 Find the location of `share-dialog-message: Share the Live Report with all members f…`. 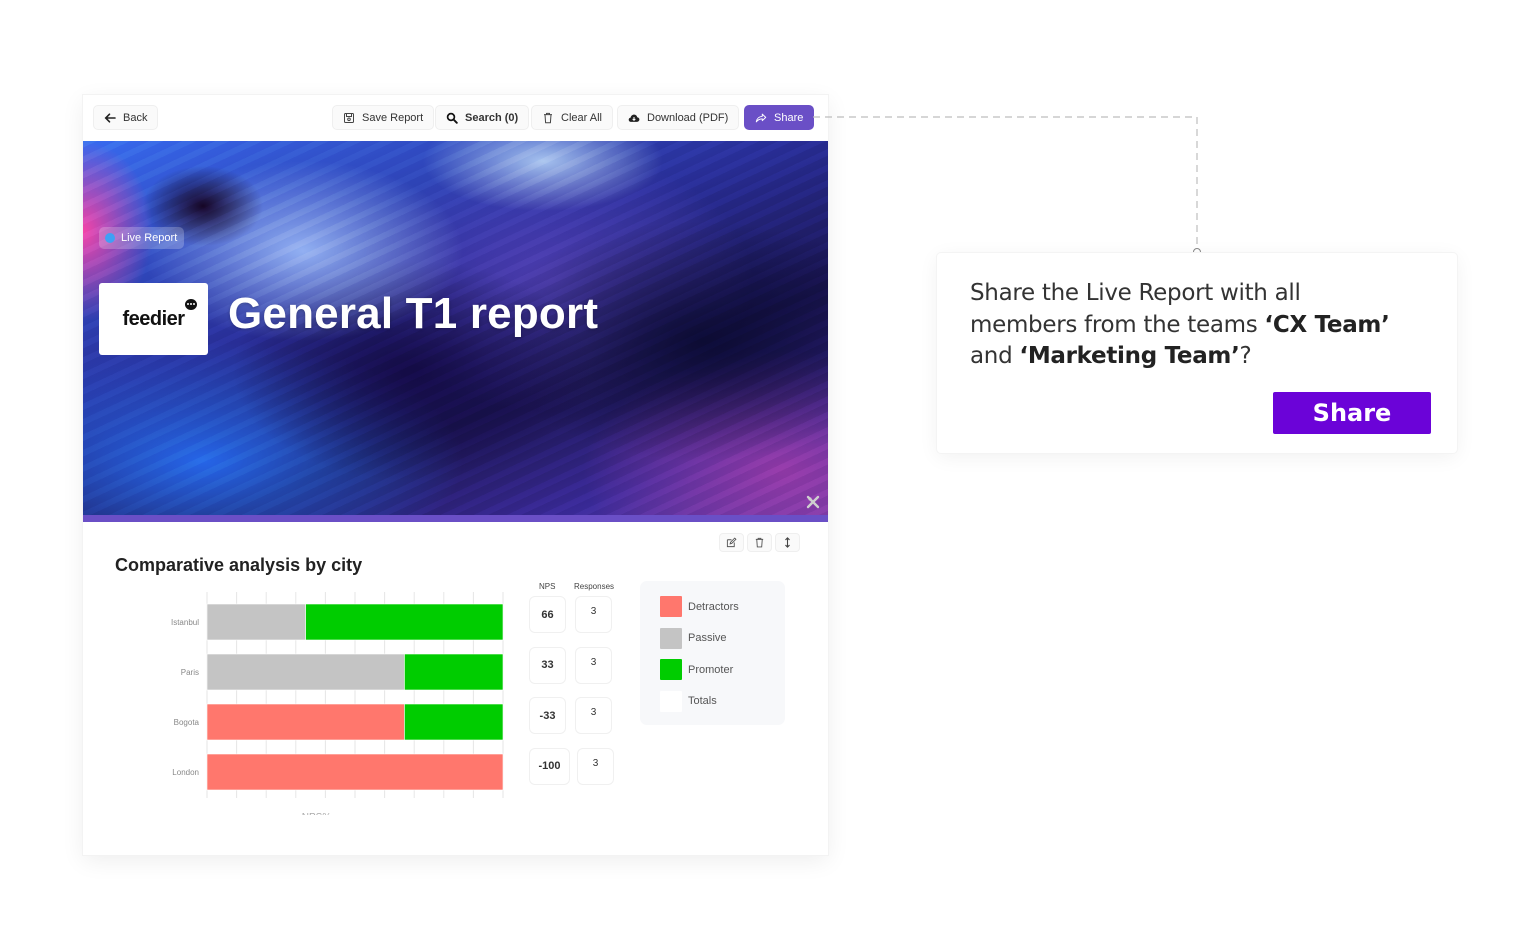

share-dialog-message: Share the Live Report with all members f… is located at coordinates (1190, 325).